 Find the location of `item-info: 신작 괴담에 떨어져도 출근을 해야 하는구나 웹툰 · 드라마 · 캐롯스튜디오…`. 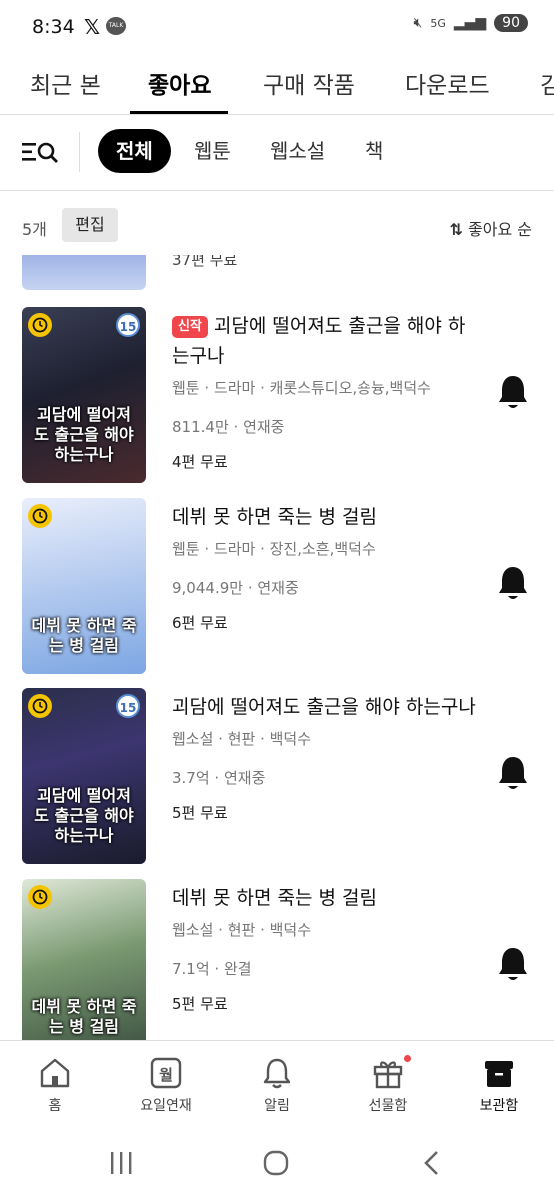

item-info: 신작 괴담에 떨어져도 출근을 해야 하는구나 웹툰 · 드라마 · 캐롯스튜디오… is located at coordinates (327, 391).